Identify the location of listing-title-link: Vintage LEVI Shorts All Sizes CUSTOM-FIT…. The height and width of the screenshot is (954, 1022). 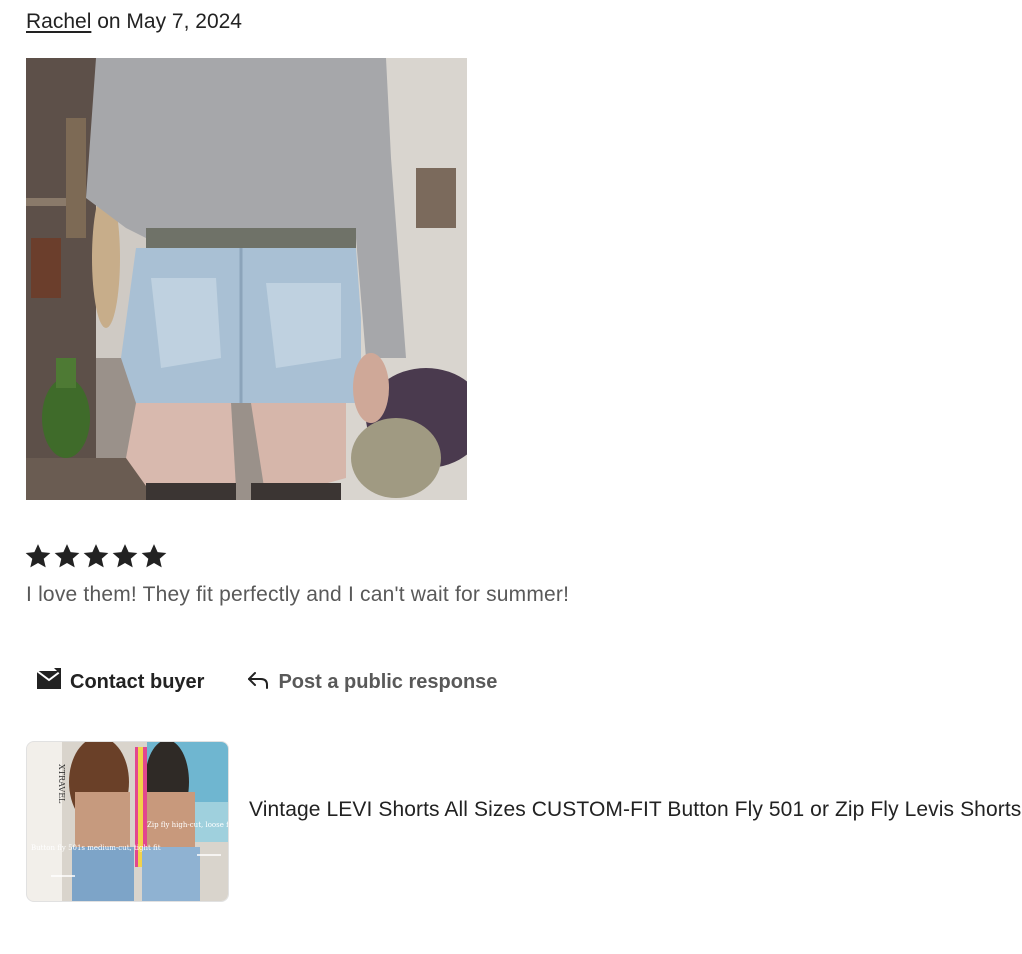
(635, 809).